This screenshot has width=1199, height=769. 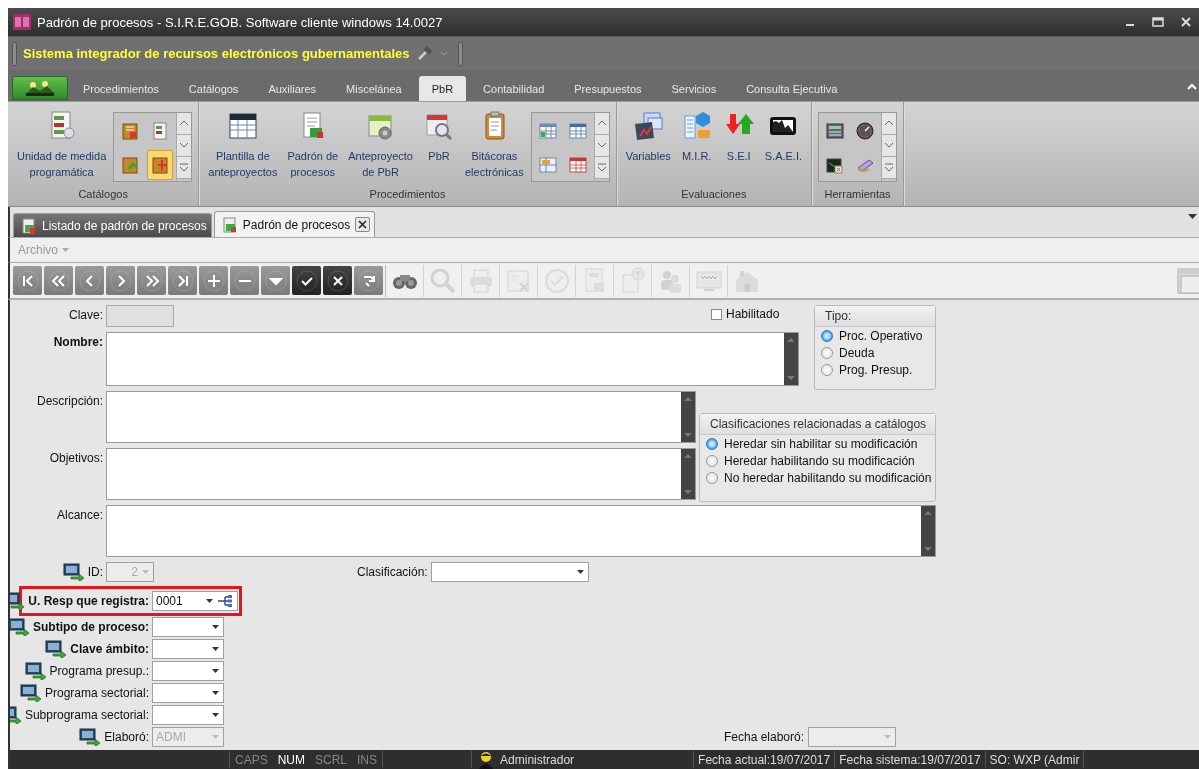 What do you see at coordinates (521, 531) in the screenshot?
I see `alcance-field` at bounding box center [521, 531].